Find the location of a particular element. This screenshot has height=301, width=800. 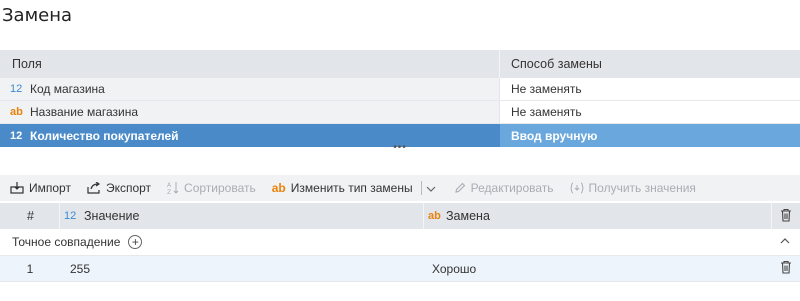

field-row-store-code: 12 Код магазина Не заменять is located at coordinates (400, 89).